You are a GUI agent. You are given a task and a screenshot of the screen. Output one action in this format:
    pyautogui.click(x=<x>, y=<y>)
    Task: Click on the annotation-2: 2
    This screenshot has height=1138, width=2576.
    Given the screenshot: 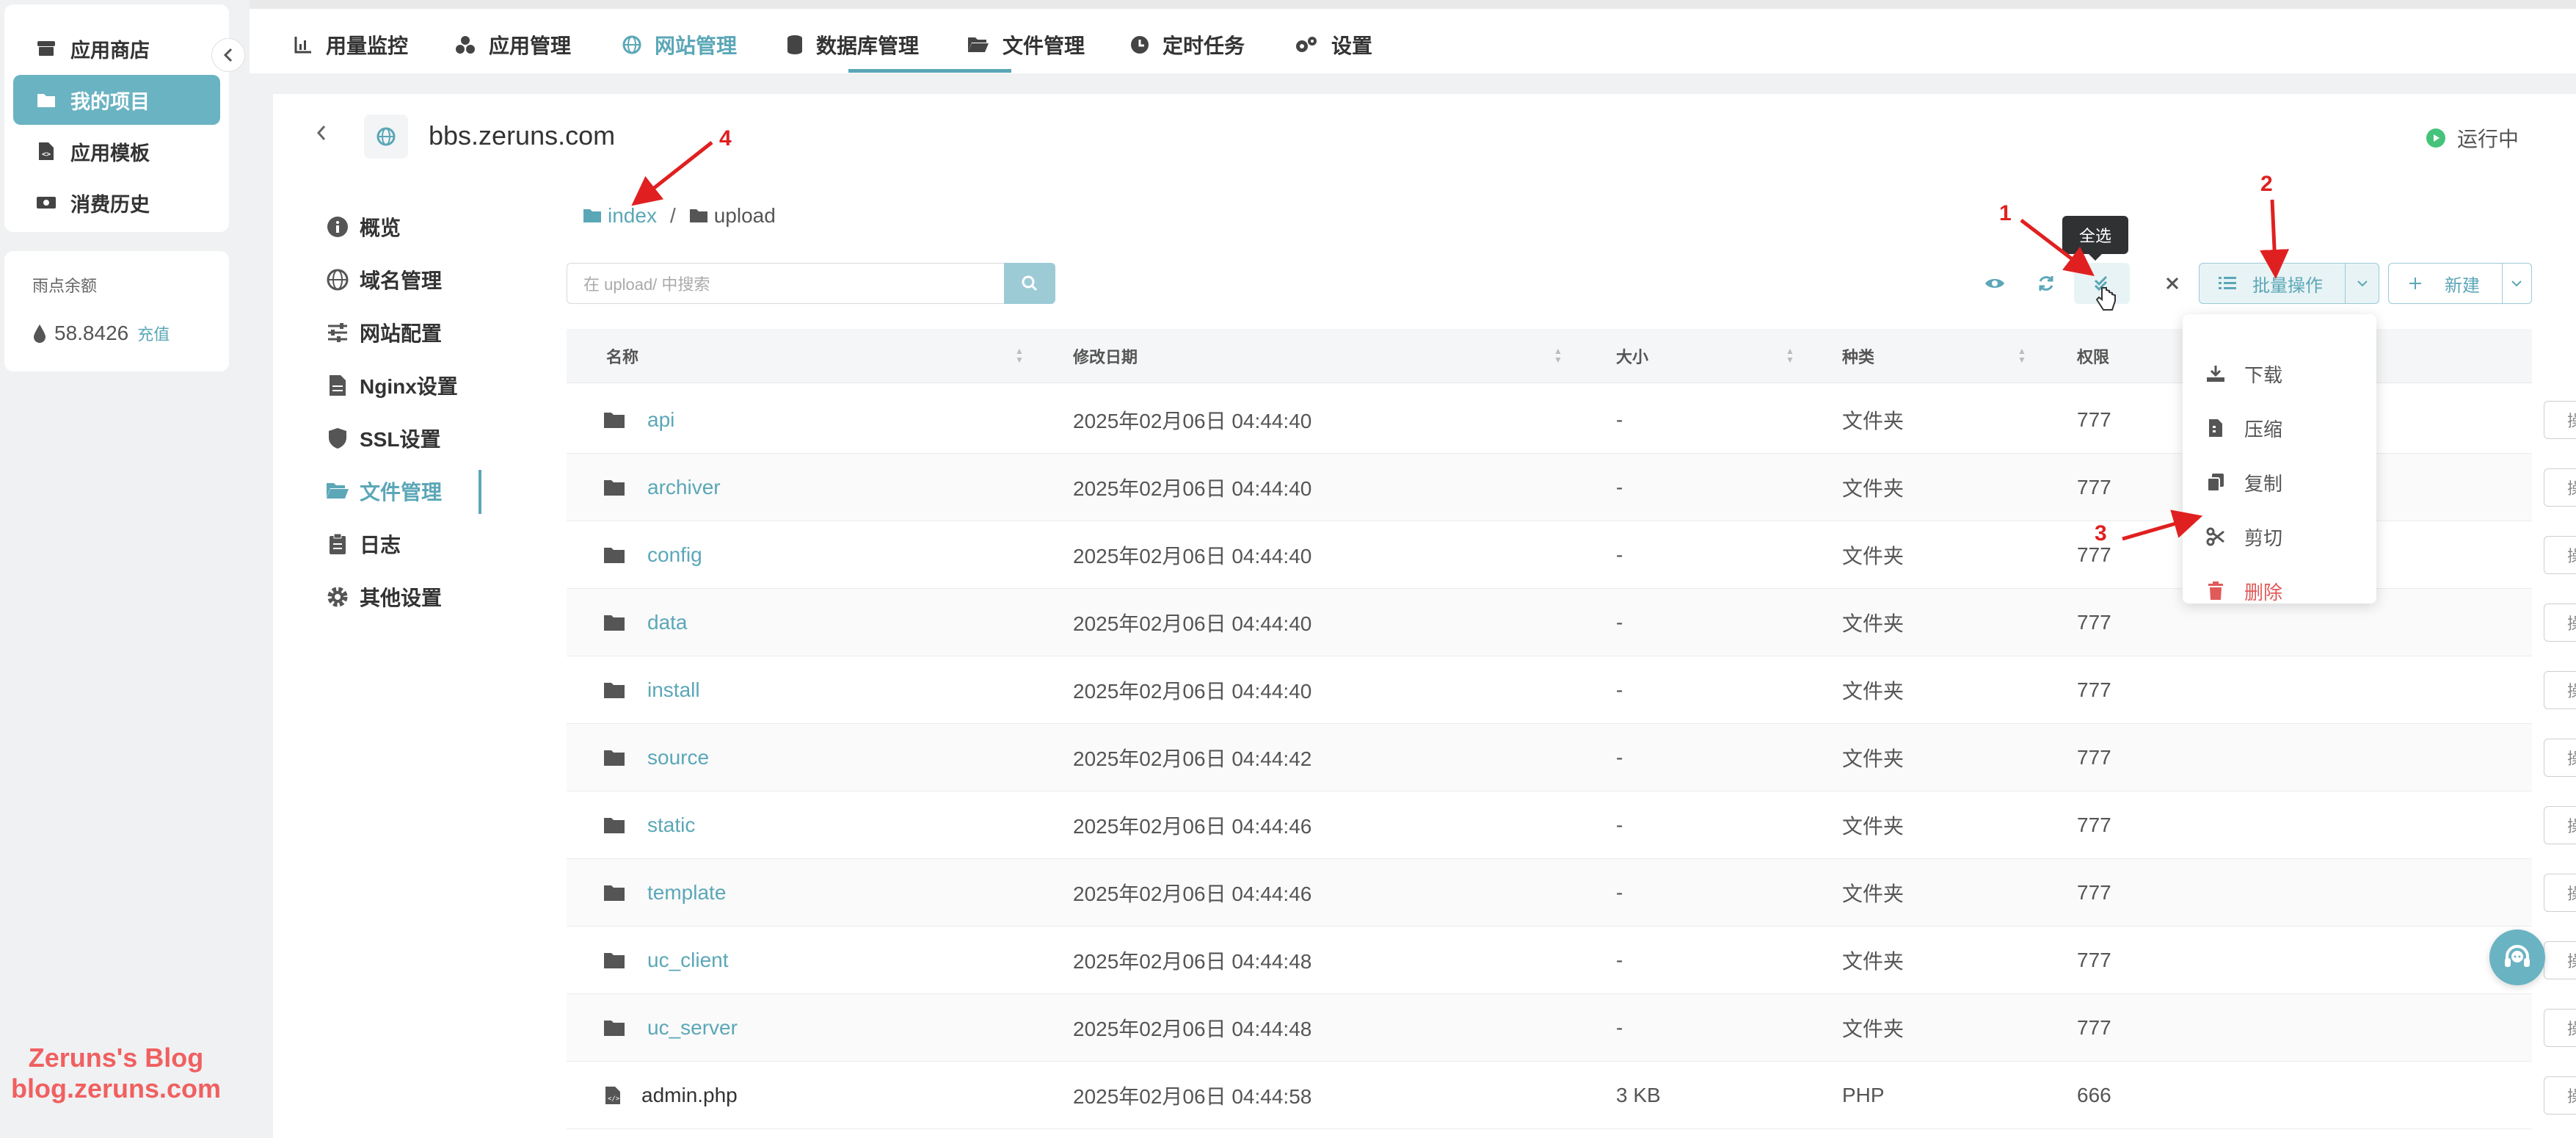 What is the action you would take?
    pyautogui.click(x=2266, y=184)
    